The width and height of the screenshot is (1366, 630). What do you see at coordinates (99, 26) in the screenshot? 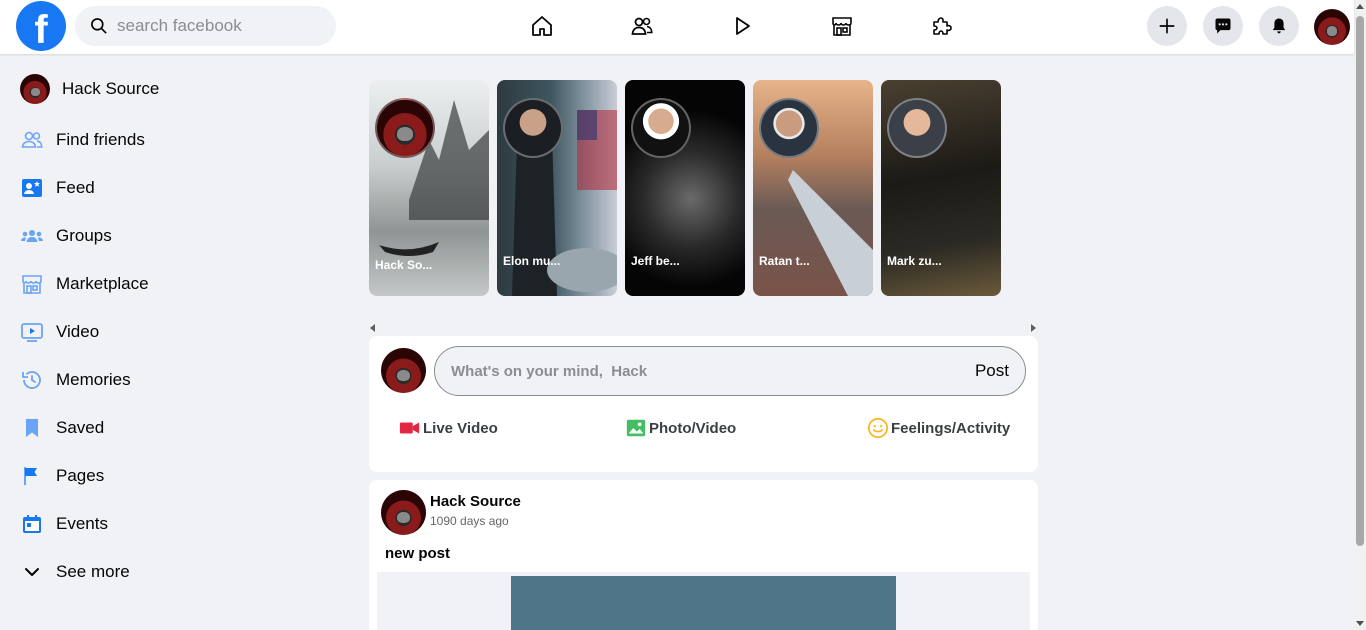
I see `search-icon` at bounding box center [99, 26].